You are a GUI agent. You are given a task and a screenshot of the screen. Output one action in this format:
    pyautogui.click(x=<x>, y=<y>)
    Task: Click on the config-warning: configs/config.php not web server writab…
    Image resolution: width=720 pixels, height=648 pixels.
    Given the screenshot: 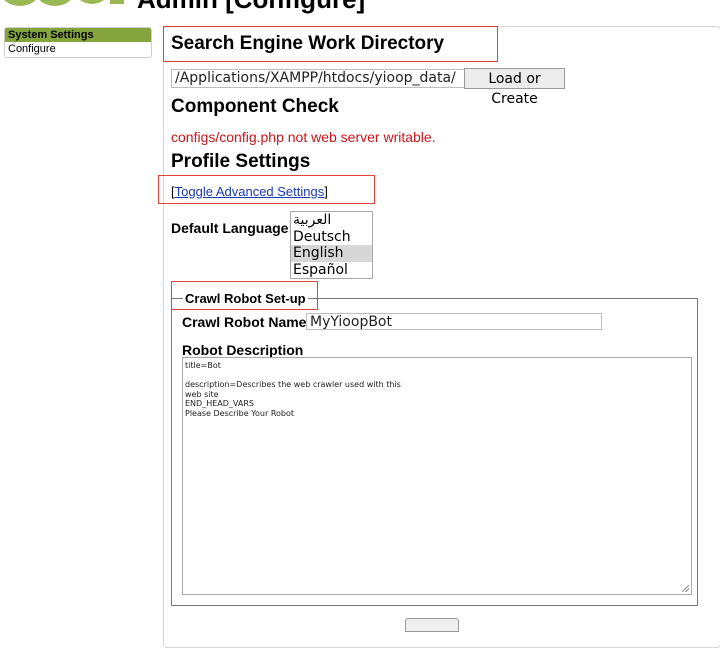 What is the action you would take?
    pyautogui.click(x=303, y=137)
    